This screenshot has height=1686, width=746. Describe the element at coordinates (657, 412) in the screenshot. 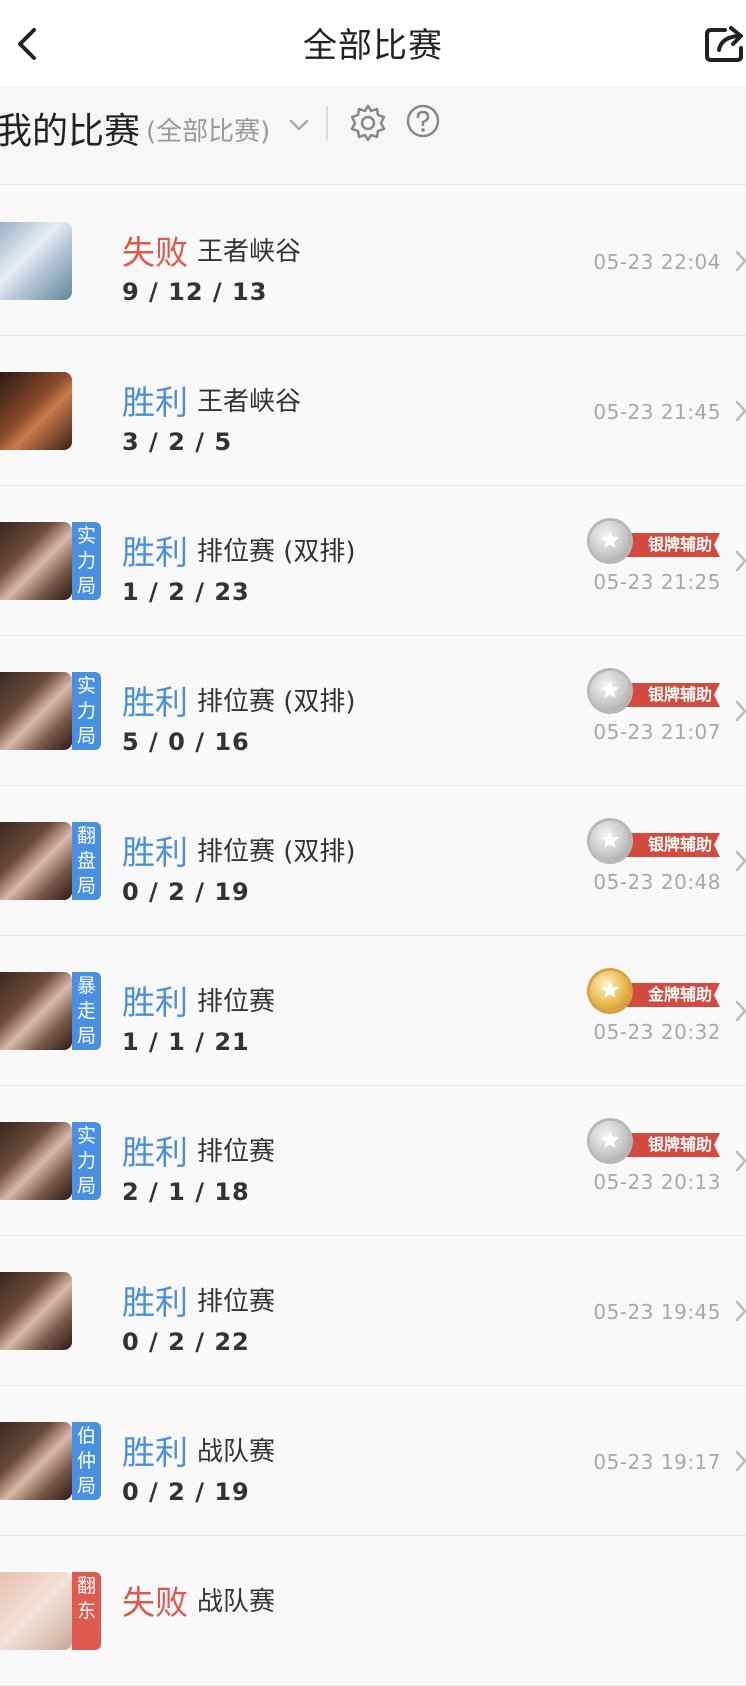

I see `match-time: 05-23 21:45` at that location.